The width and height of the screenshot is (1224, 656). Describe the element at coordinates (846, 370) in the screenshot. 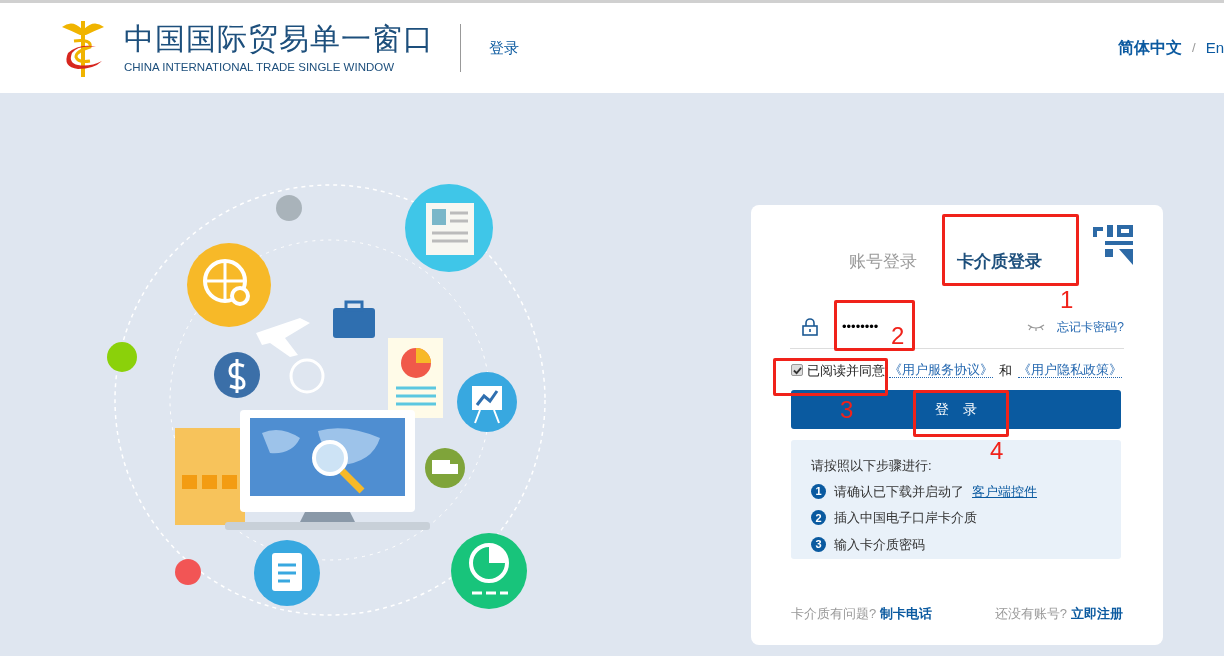

I see `agreement-text: 已阅读并同意` at that location.